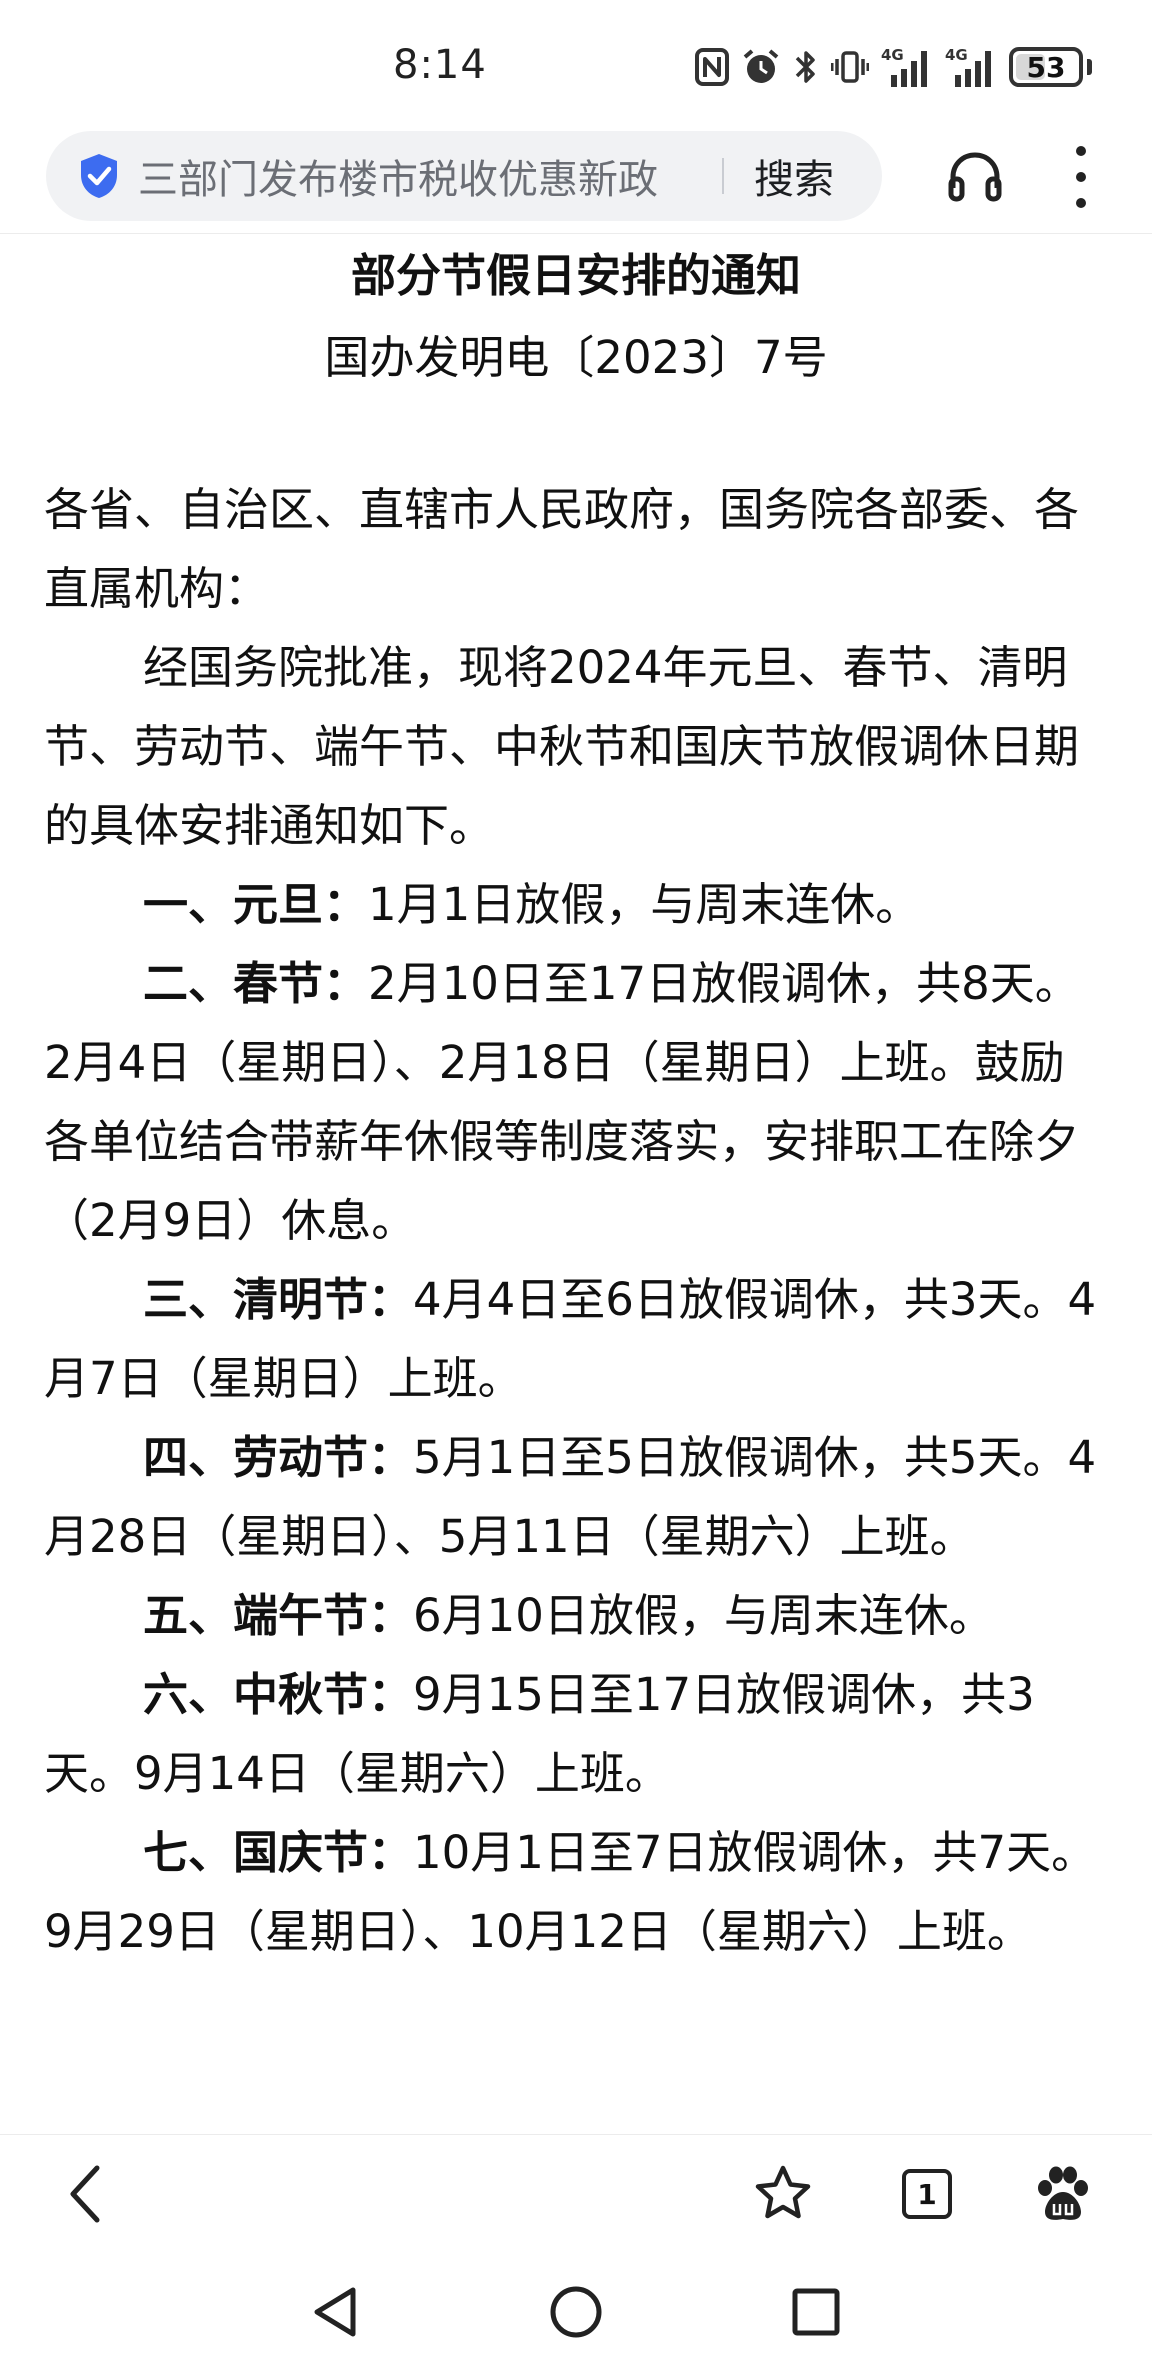  I want to click on item-text: 1月1日放假，与周末连休。, so click(644, 904).